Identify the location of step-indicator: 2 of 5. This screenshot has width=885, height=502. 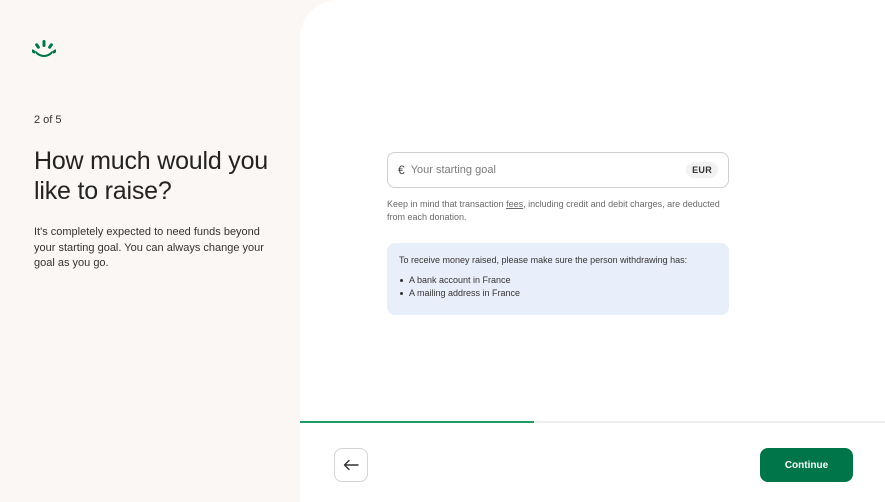
(48, 120).